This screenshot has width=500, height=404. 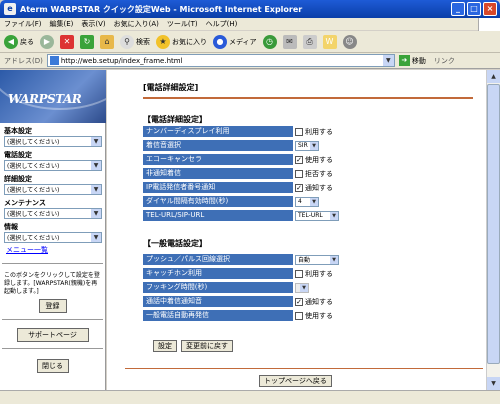 What do you see at coordinates (52, 207) in the screenshot?
I see `sidebar-section-maintenance: メンテナンス (選択してください) ▼` at bounding box center [52, 207].